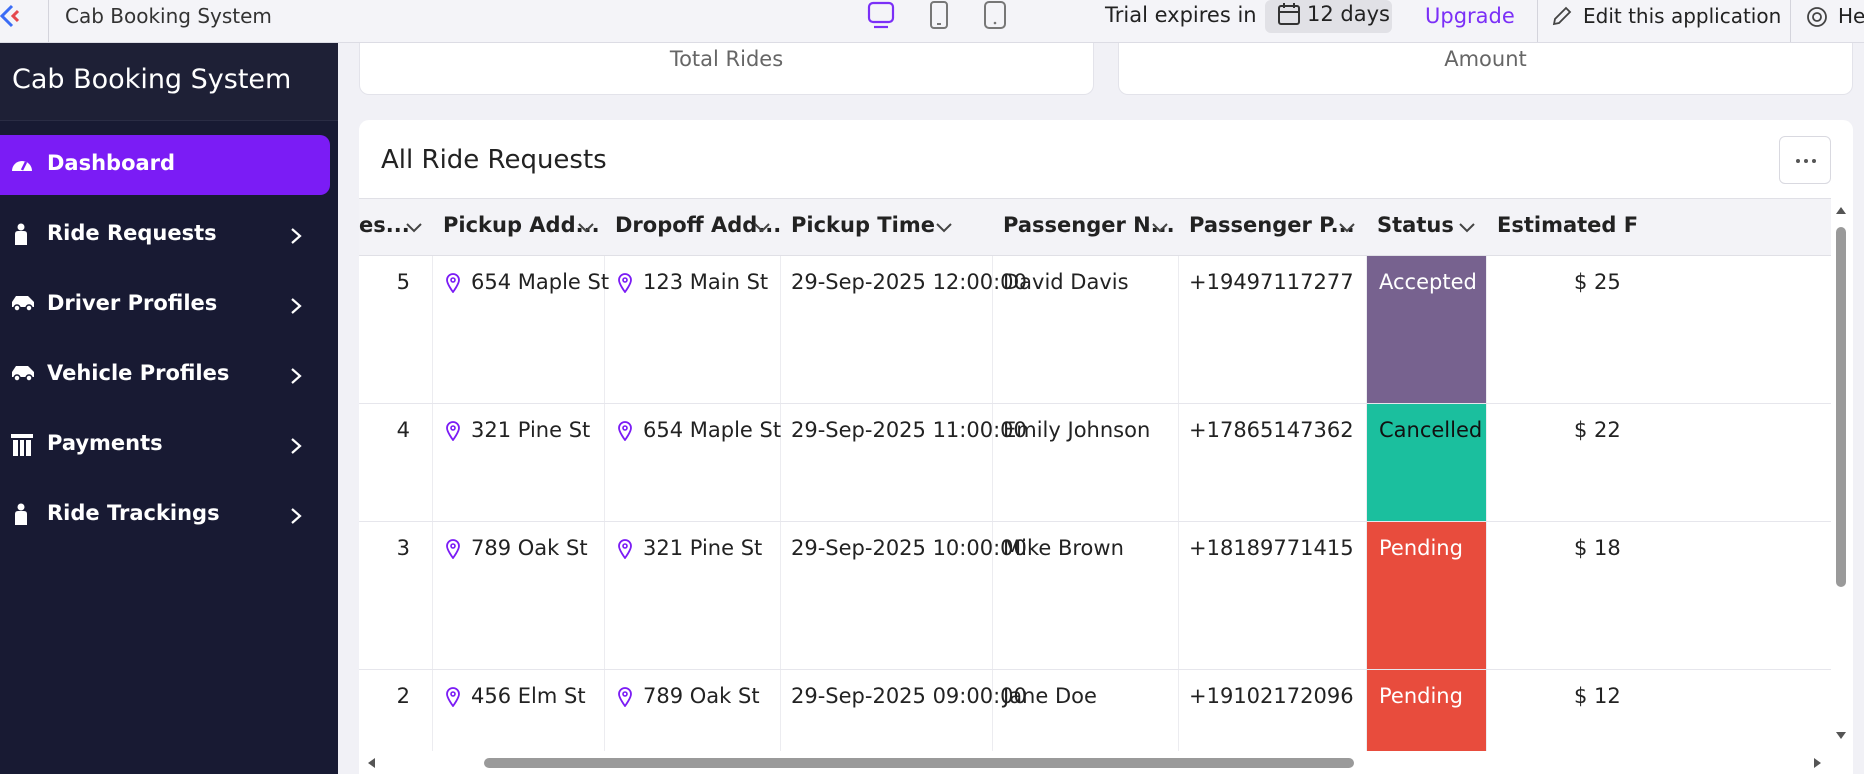  Describe the element at coordinates (519, 462) in the screenshot. I see `pickup-cell: 321 Pine St` at that location.